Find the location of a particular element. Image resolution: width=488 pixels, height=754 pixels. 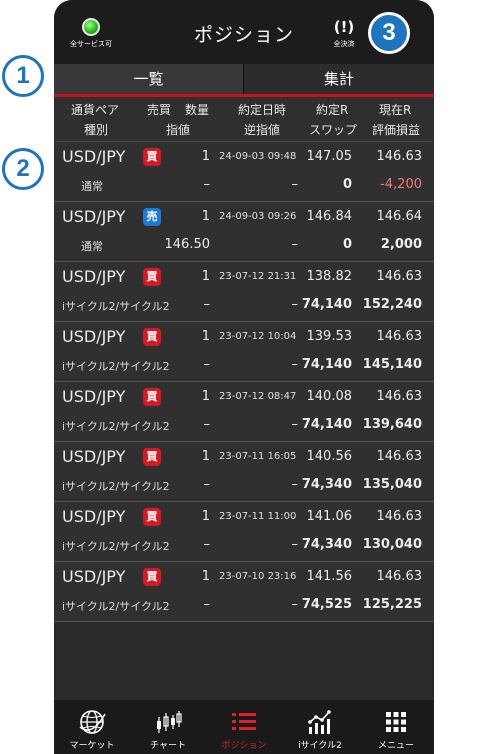

col-pl: 評価損益 is located at coordinates (396, 130).